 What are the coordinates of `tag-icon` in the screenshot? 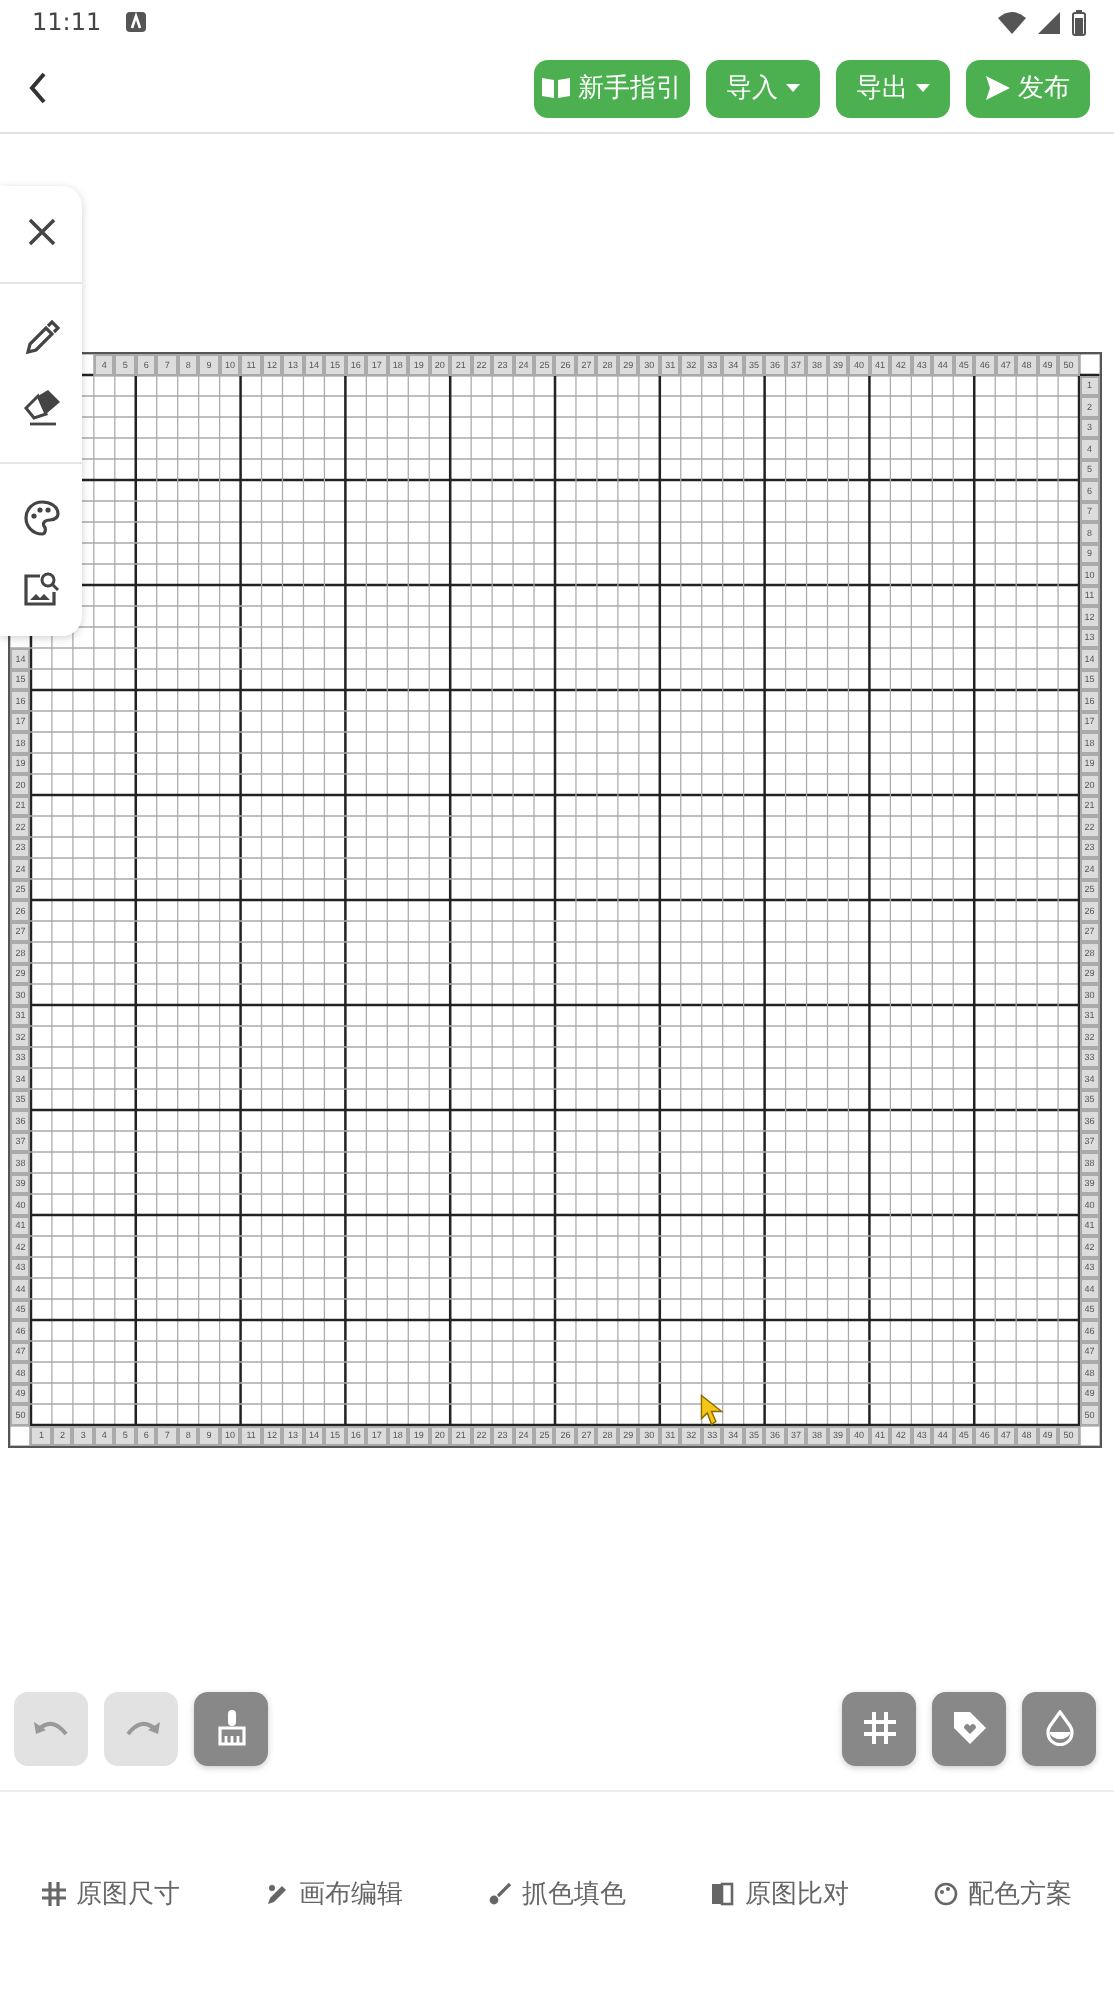 It's located at (969, 1728).